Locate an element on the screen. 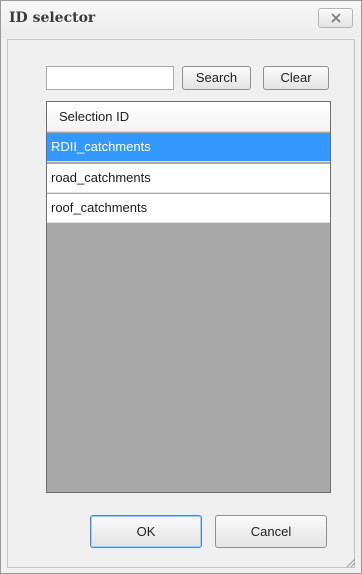 The image size is (362, 574). ok-button: OK is located at coordinates (146, 531).